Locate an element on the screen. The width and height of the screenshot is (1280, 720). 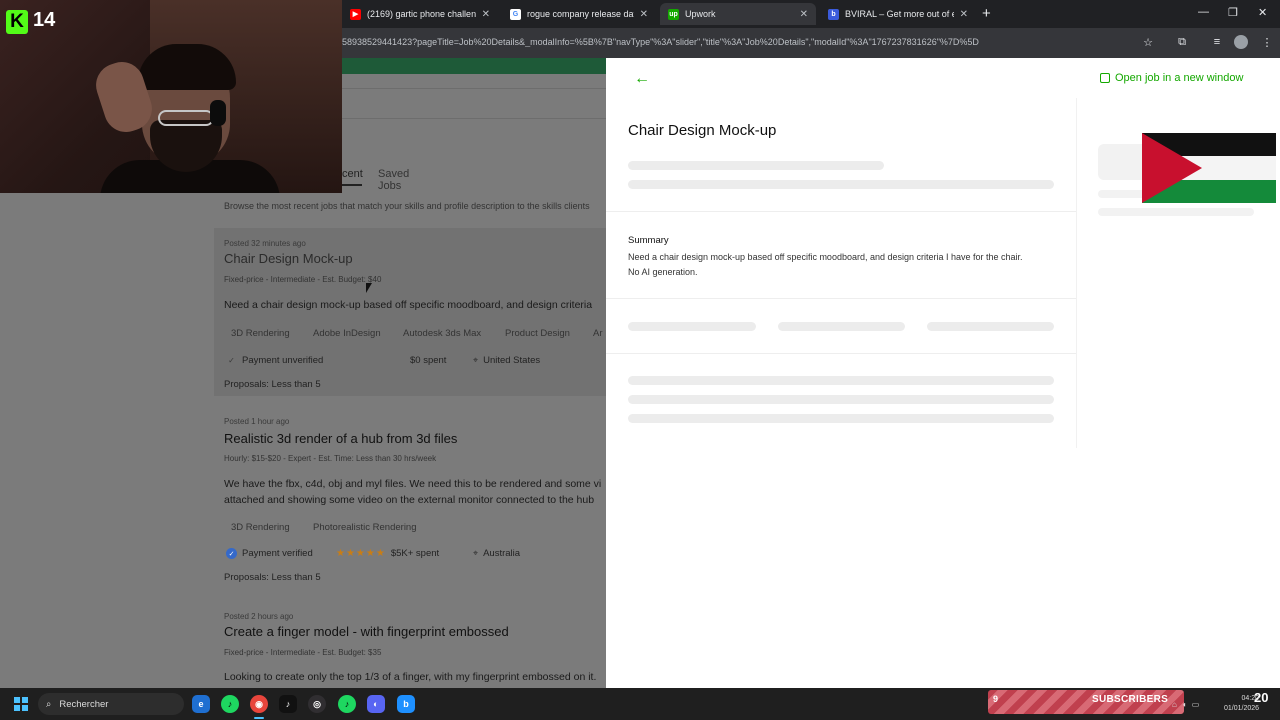
skill-tag: Photorealistic Rendering is located at coordinates (365, 527).